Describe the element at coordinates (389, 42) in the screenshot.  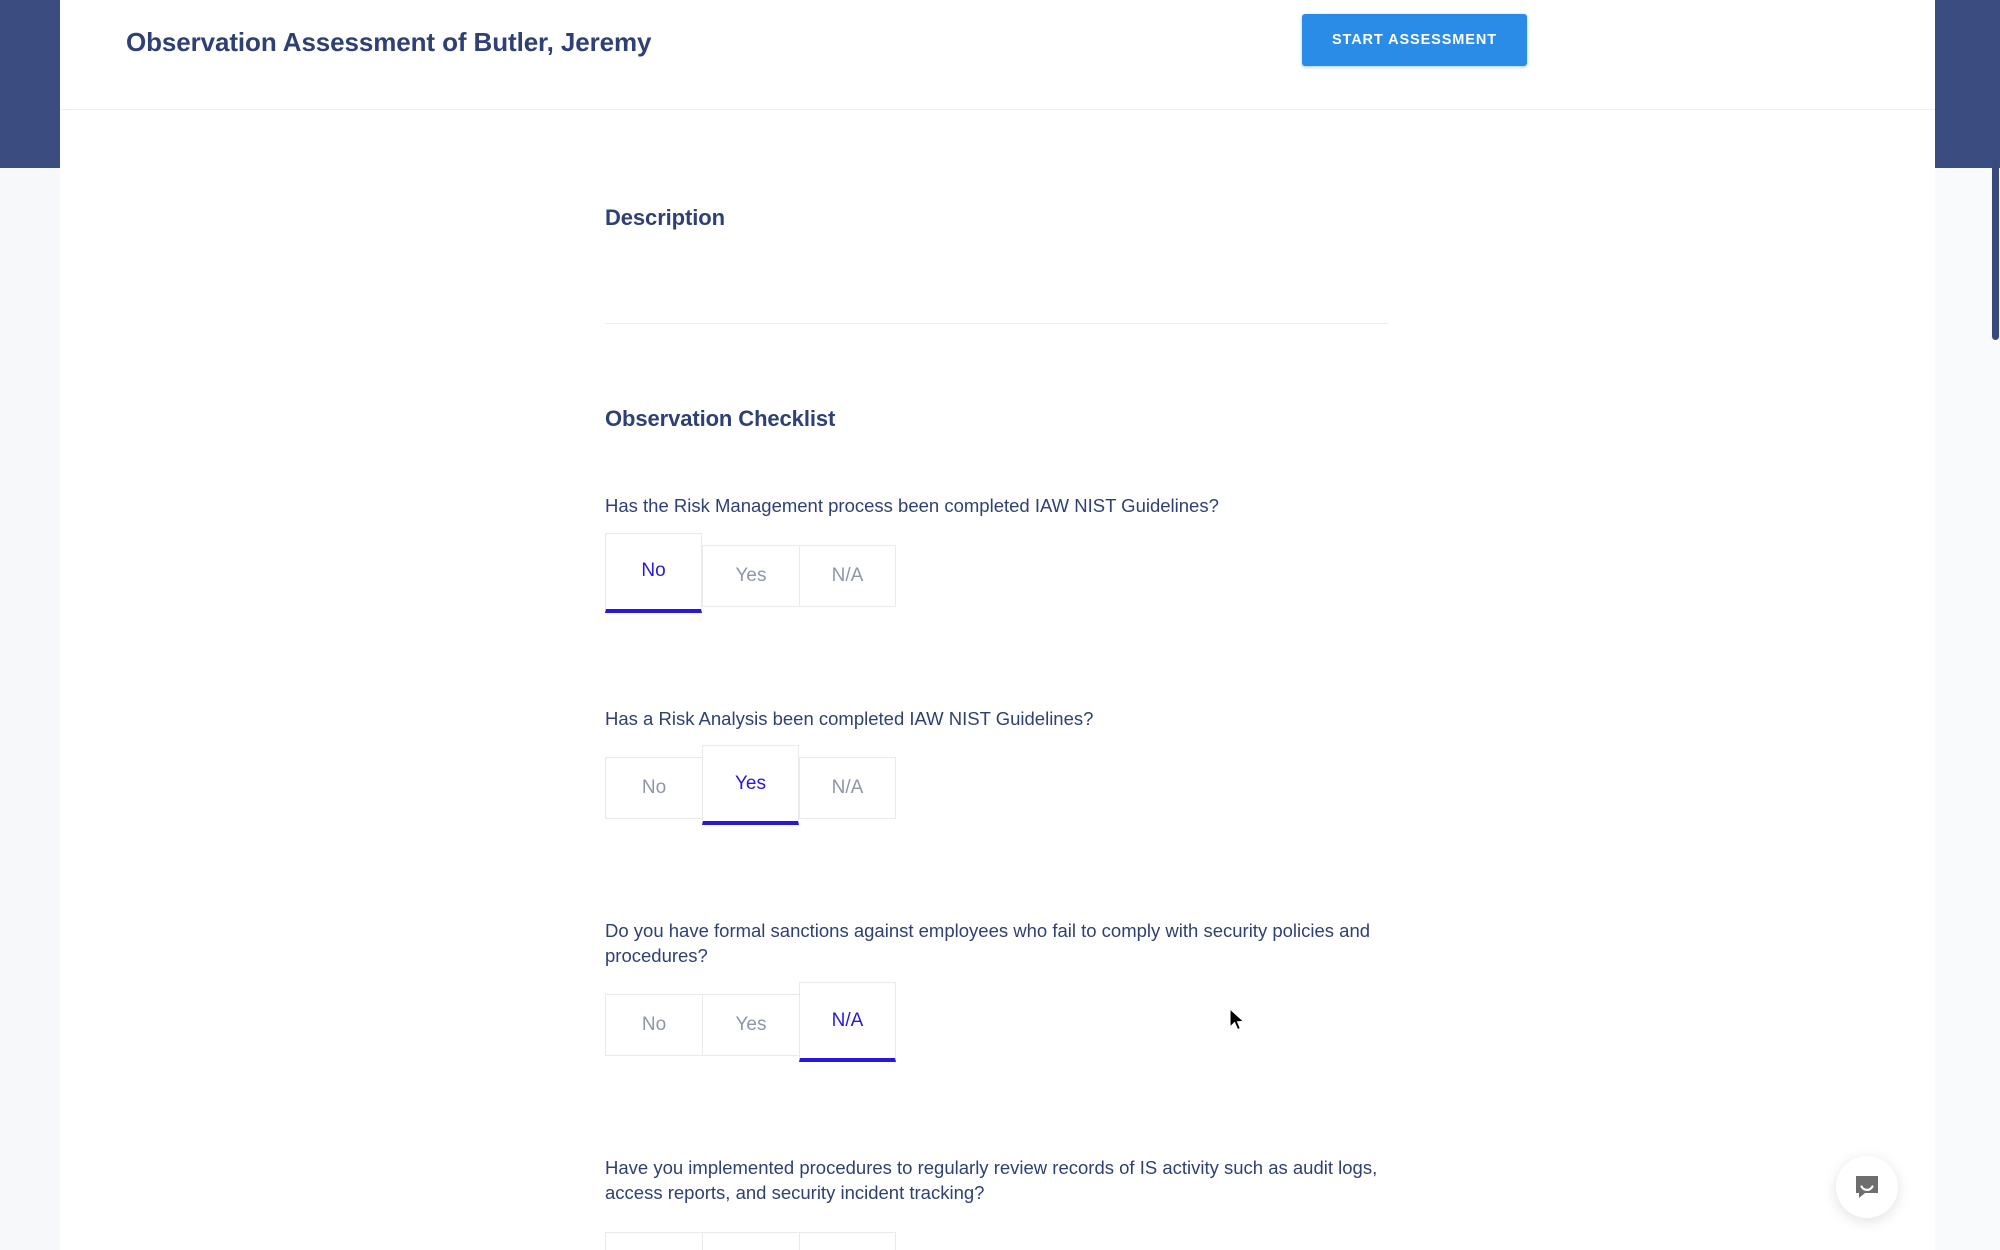
I see `page-title: Observation Assessment of Butler, Jeremy` at that location.